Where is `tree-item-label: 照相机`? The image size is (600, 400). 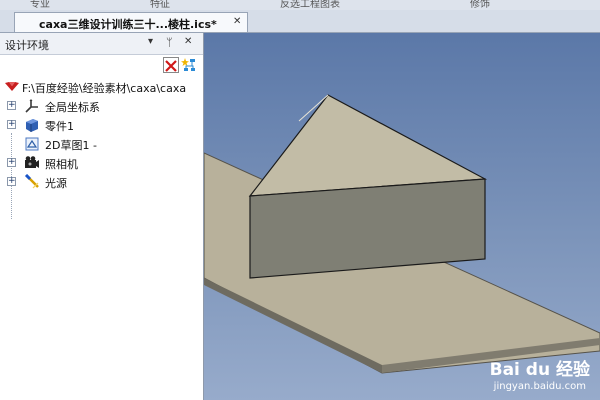 tree-item-label: 照相机 is located at coordinates (61, 164).